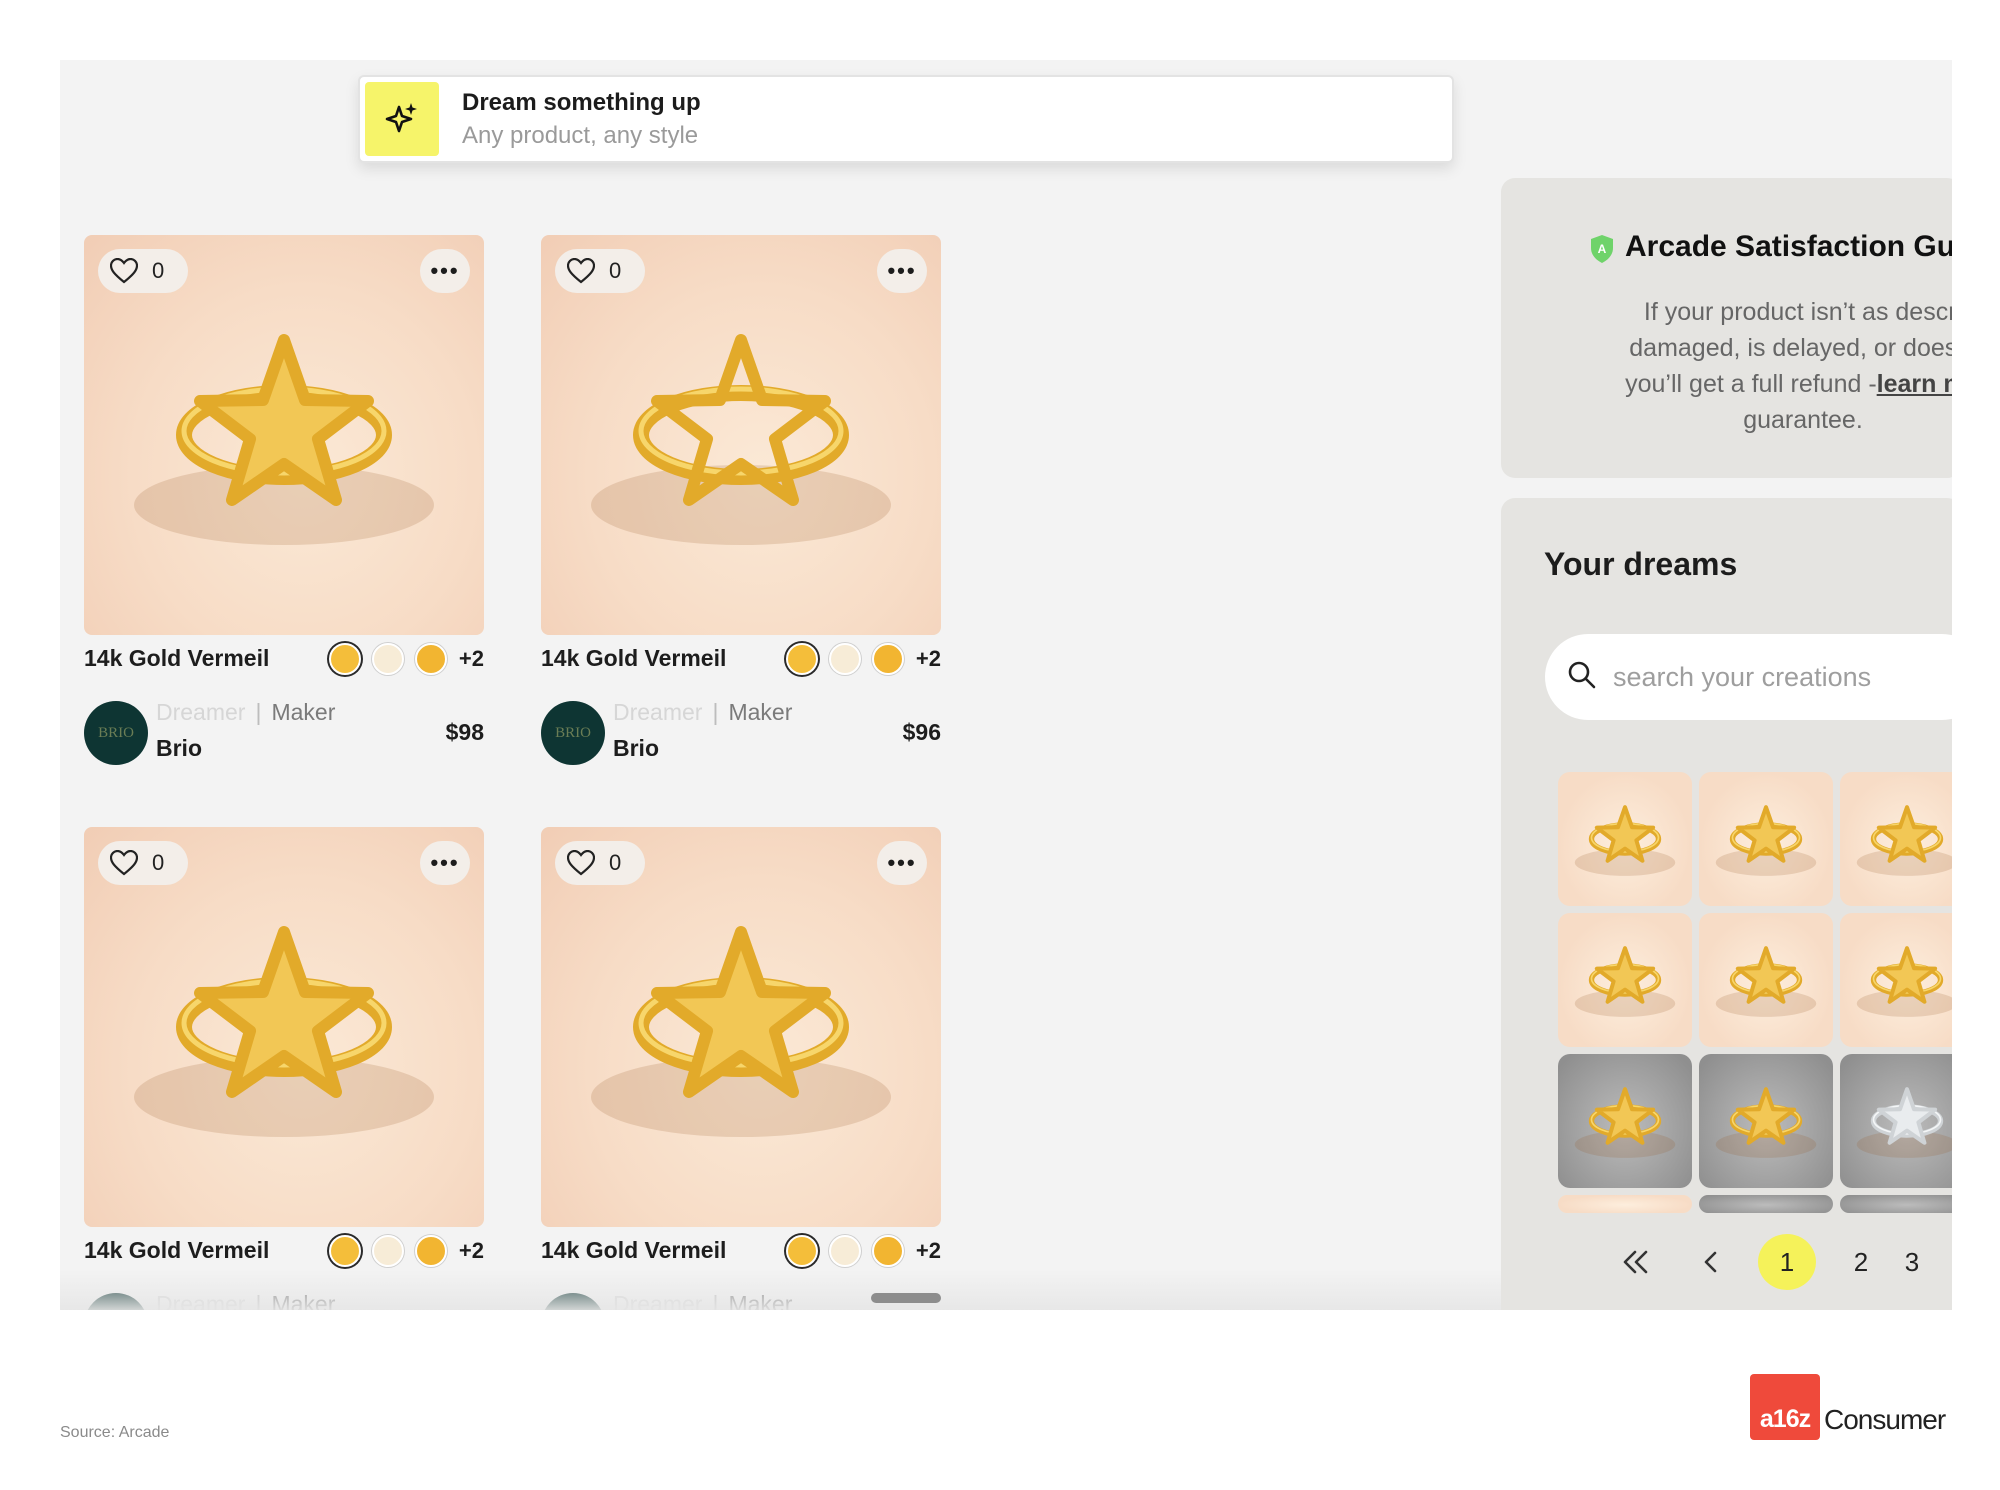  I want to click on page-1-button: 1, so click(1787, 1262).